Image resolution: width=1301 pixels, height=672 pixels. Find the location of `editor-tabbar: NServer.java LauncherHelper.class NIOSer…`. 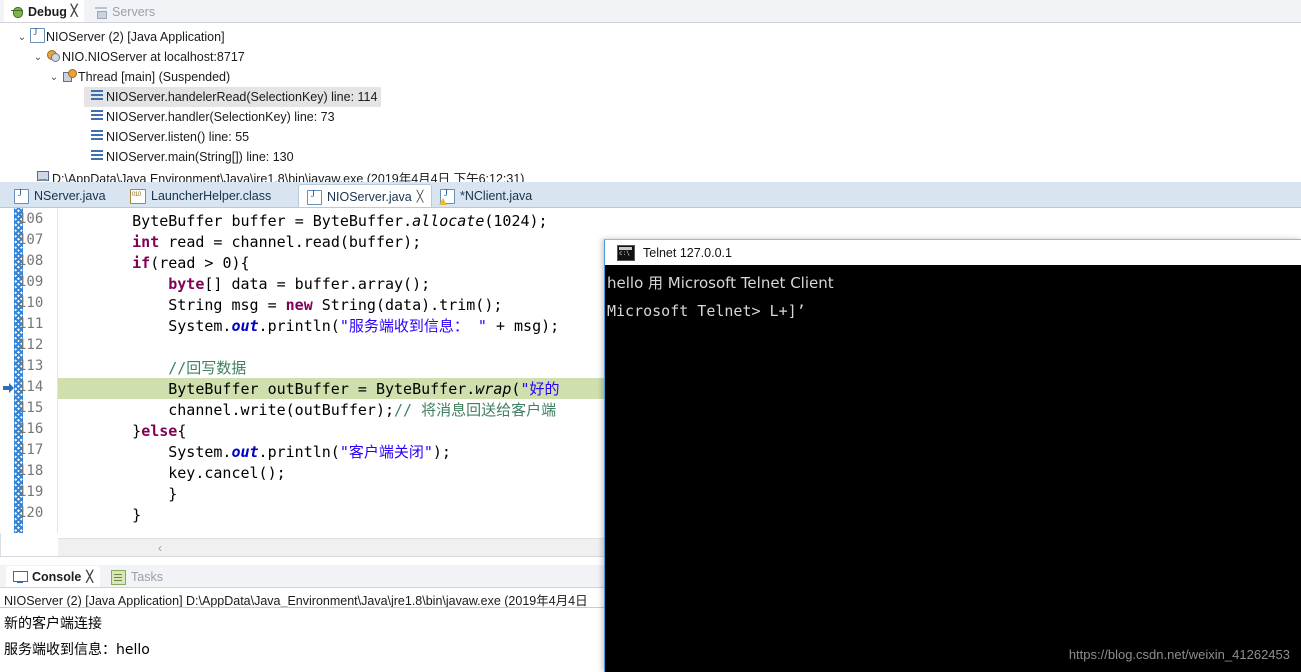

editor-tabbar: NServer.java LauncherHelper.class NIOSer… is located at coordinates (650, 195).